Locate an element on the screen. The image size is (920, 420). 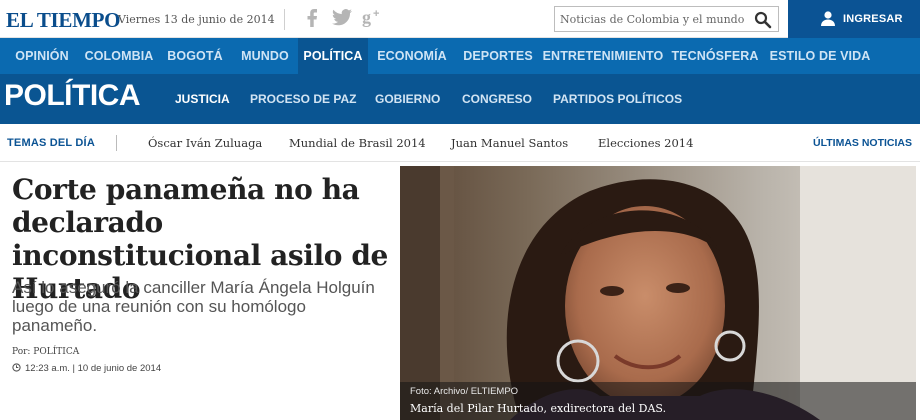
trending-topic: Juan Manuel Santos is located at coordinates (509, 143).